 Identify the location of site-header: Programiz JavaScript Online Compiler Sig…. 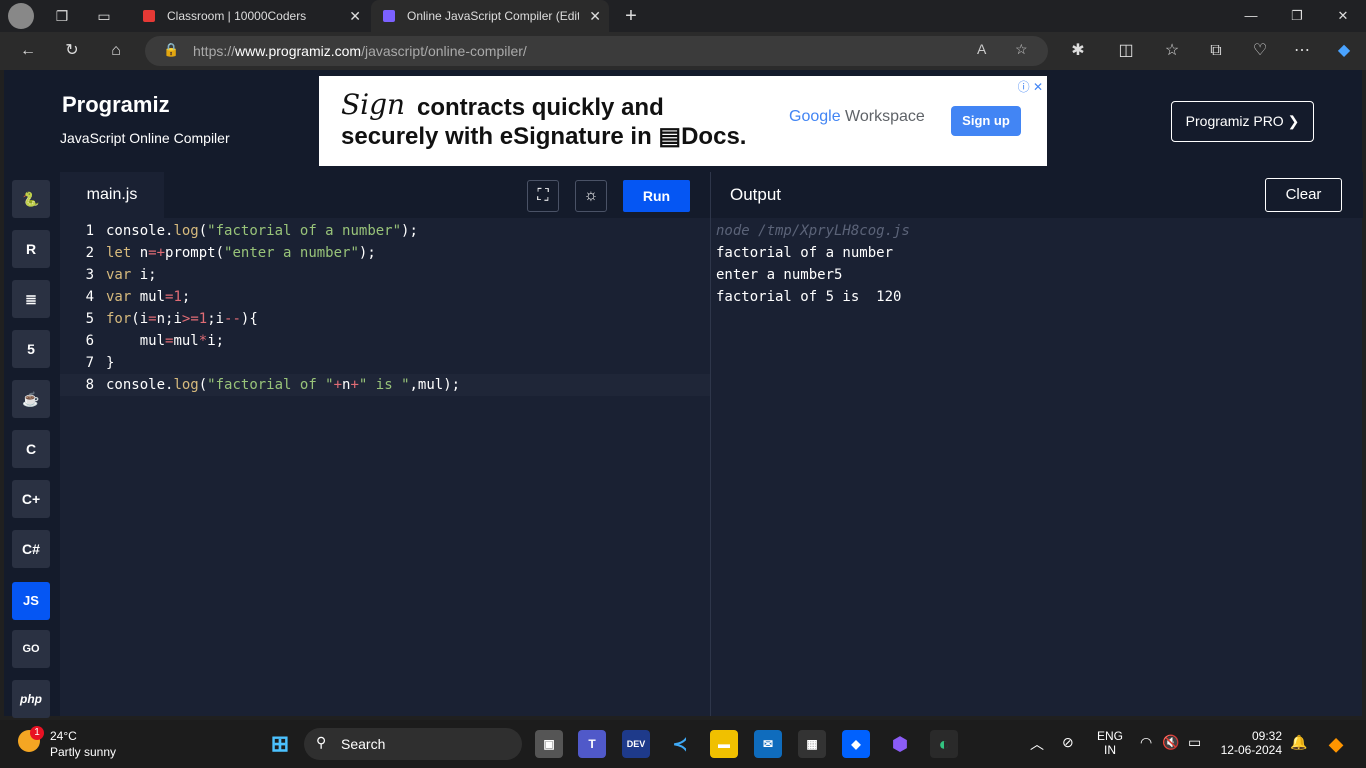
(683, 121).